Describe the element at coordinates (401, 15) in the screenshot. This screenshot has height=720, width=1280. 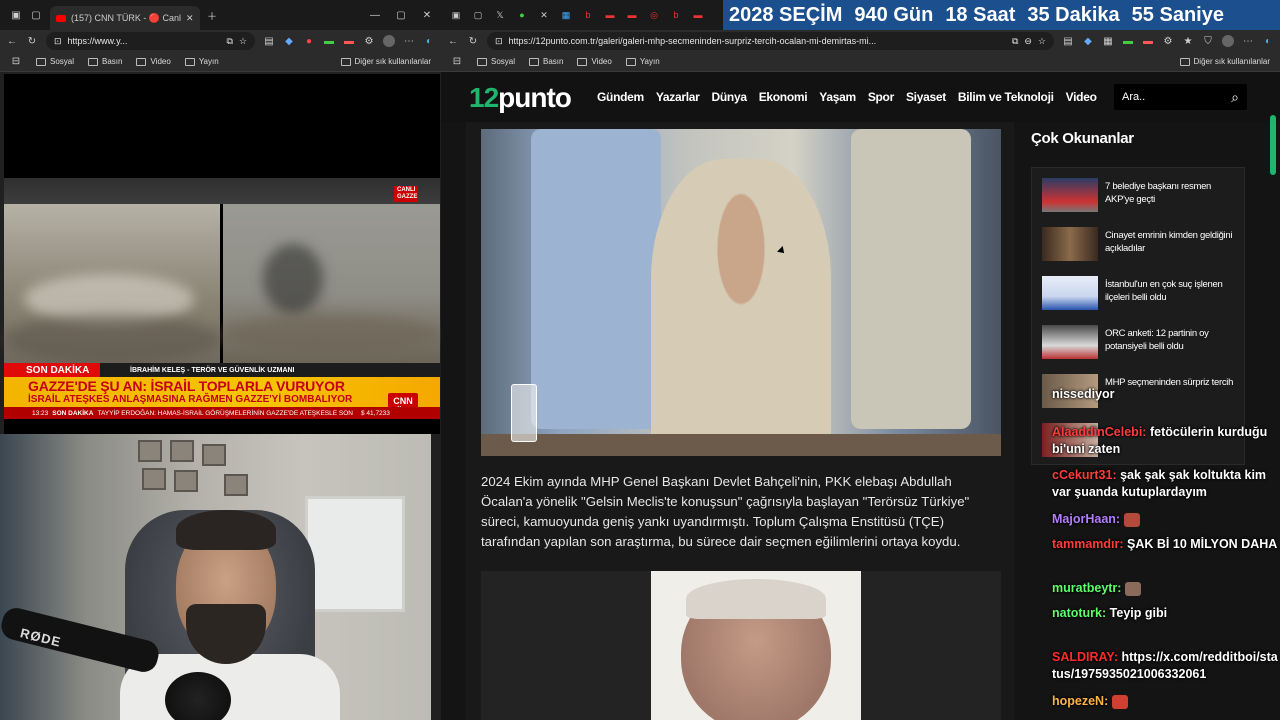
I see `maximize-icon: ▢` at that location.